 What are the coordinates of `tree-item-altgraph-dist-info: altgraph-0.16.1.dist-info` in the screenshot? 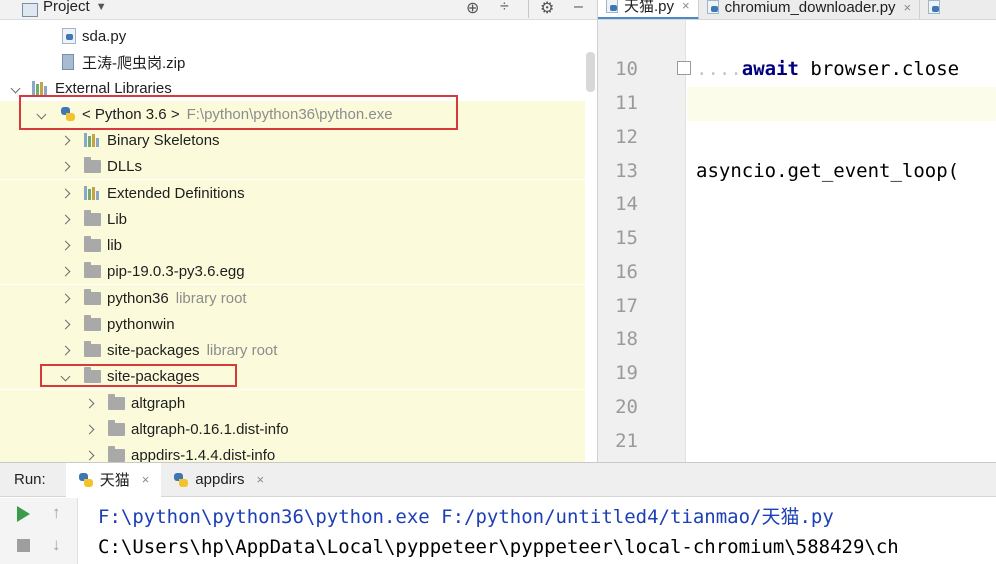 It's located at (292, 429).